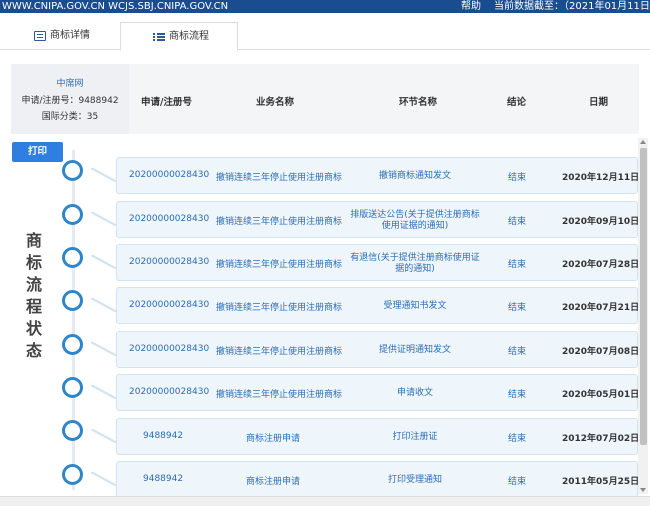 The image size is (650, 506). What do you see at coordinates (37, 152) in the screenshot?
I see `print-button: 打印` at bounding box center [37, 152].